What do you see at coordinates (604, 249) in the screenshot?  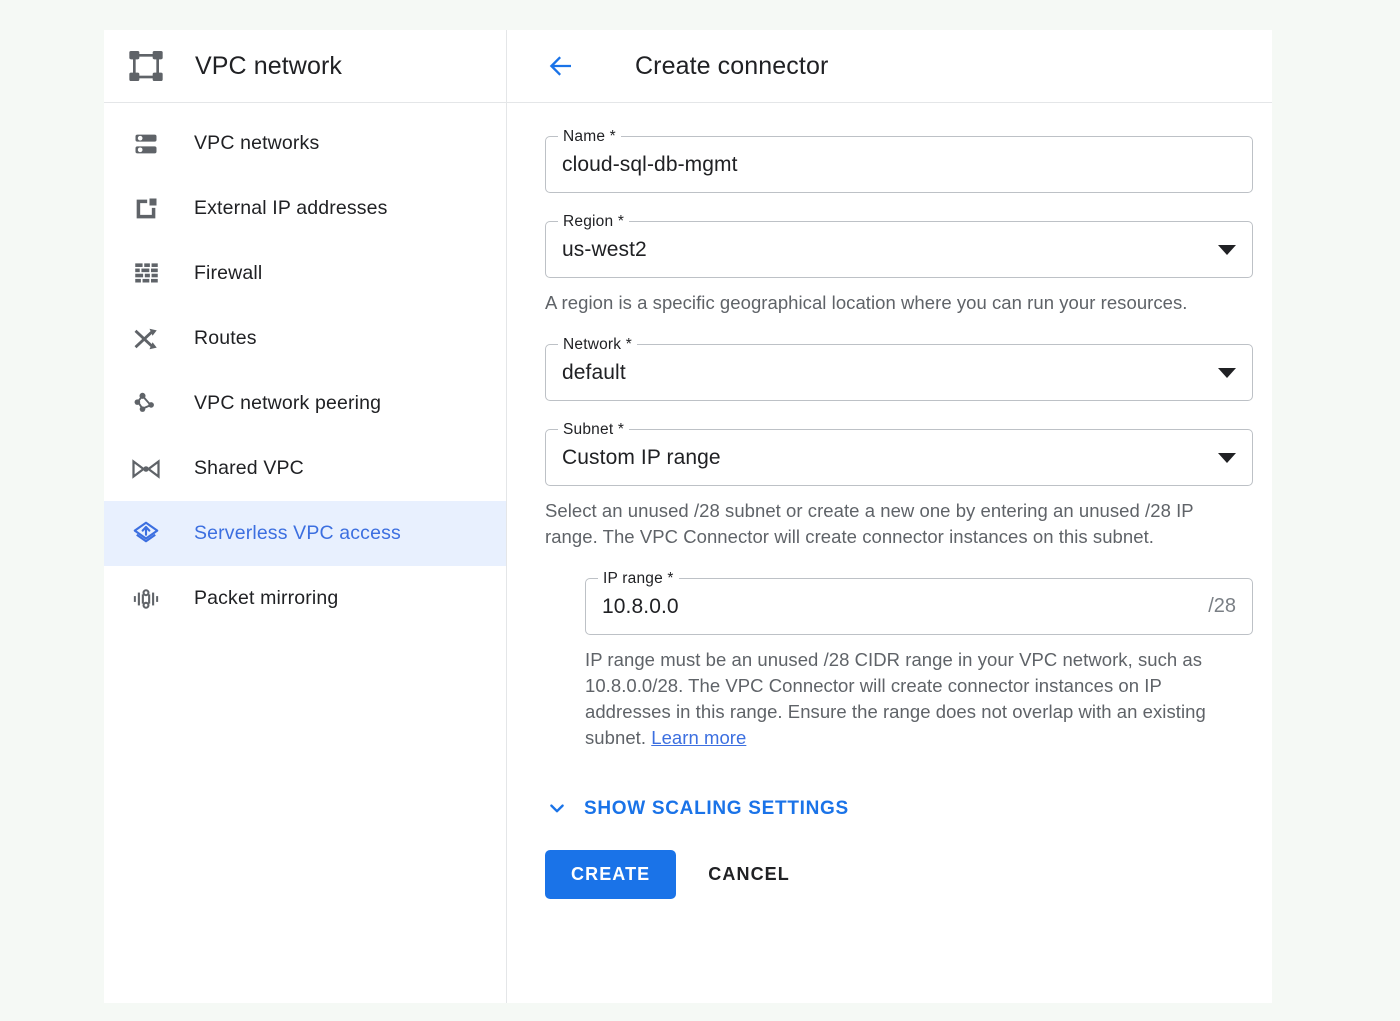 I see `region-select-value: us-west2` at bounding box center [604, 249].